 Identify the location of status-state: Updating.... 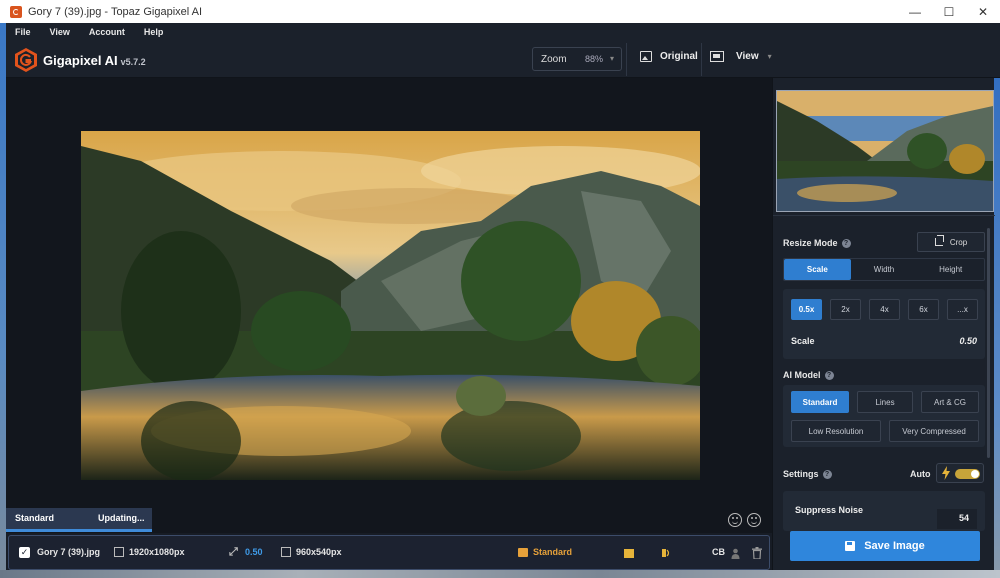
(121, 518).